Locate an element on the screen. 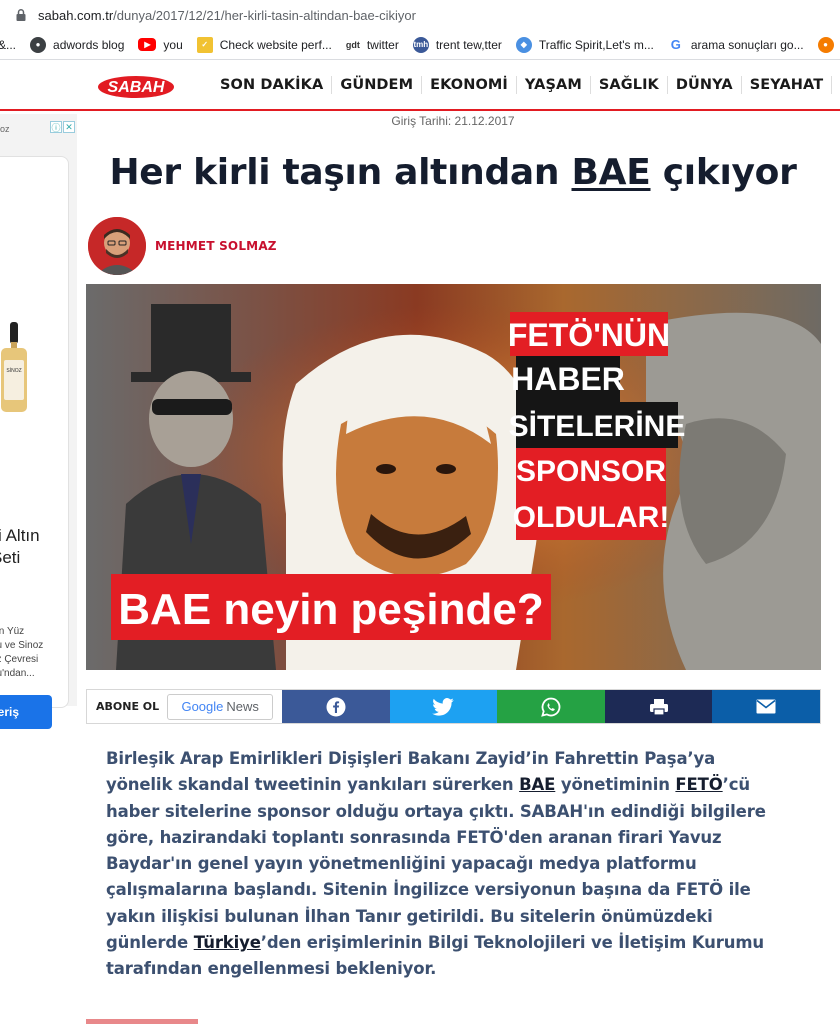 The height and width of the screenshot is (1024, 840). twitter-icon is located at coordinates (443, 706).